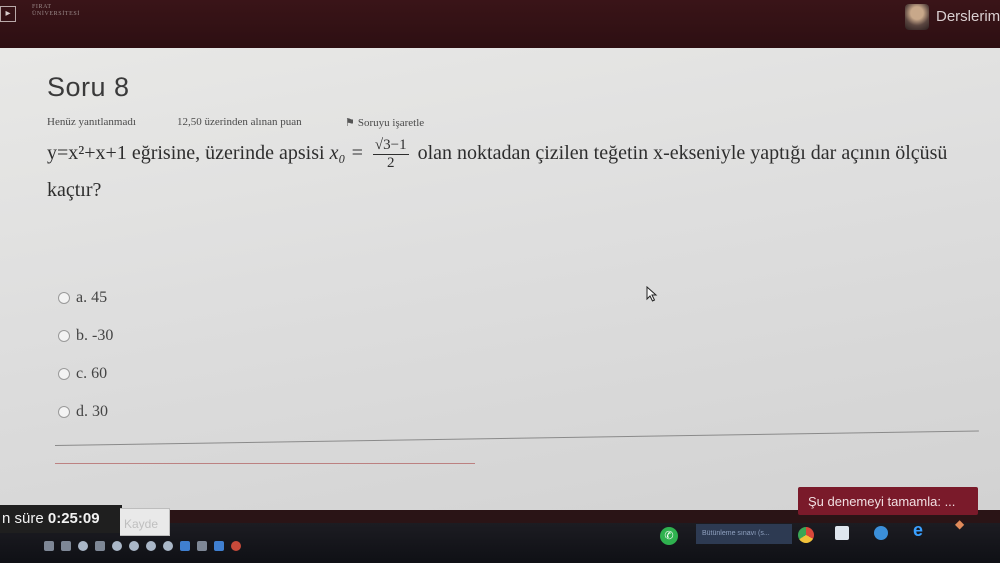  Describe the element at coordinates (346, 153) in the screenshot. I see `x0-variable: x₀ =` at that location.